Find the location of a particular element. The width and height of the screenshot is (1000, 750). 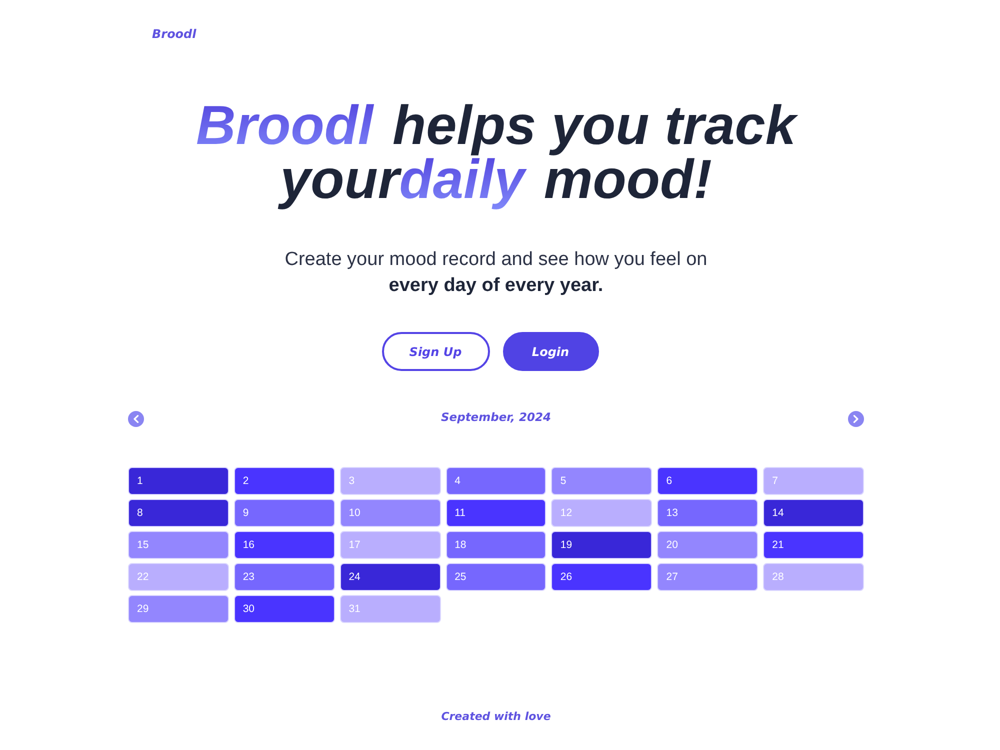

calendar-day: 2 is located at coordinates (284, 481).